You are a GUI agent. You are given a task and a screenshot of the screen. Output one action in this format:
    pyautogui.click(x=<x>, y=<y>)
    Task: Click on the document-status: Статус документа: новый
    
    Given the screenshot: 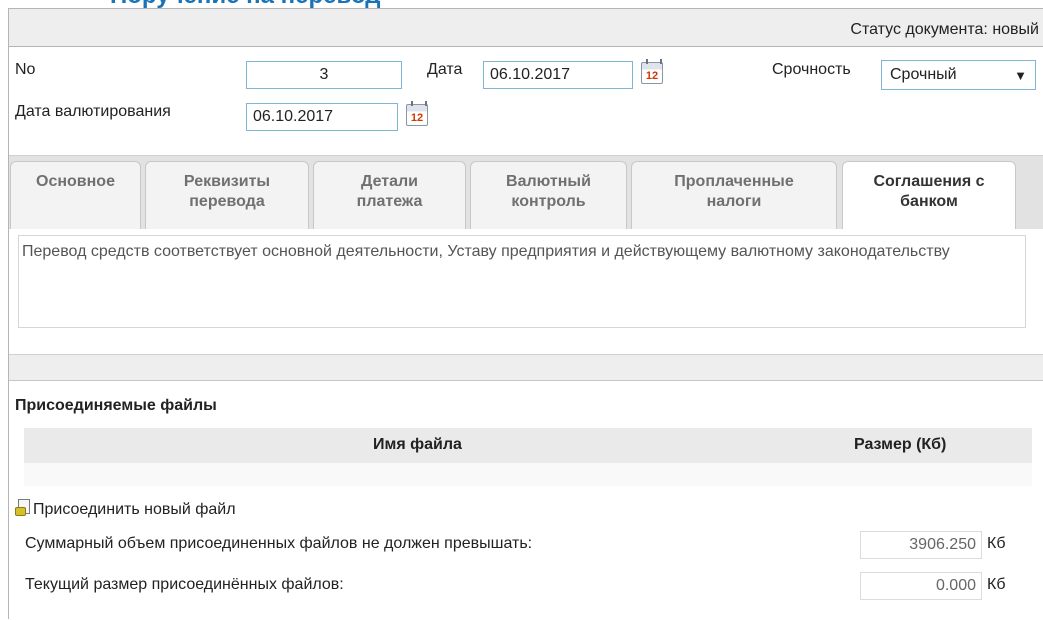 What is the action you would take?
    pyautogui.click(x=944, y=29)
    